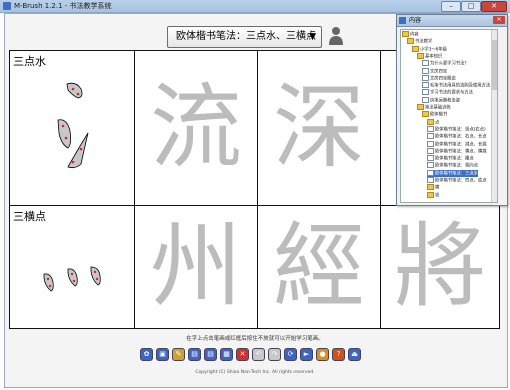 The height and width of the screenshot is (390, 510). I want to click on tree-item: 文房四宝概说, so click(439, 78).